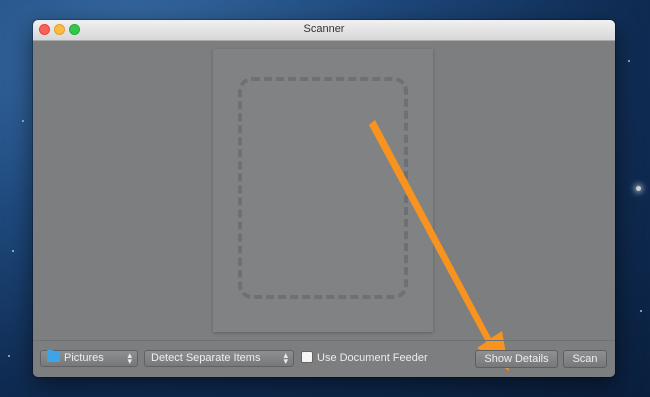 The height and width of the screenshot is (397, 650). I want to click on document-feeder-label: Use Document Feeder, so click(372, 358).